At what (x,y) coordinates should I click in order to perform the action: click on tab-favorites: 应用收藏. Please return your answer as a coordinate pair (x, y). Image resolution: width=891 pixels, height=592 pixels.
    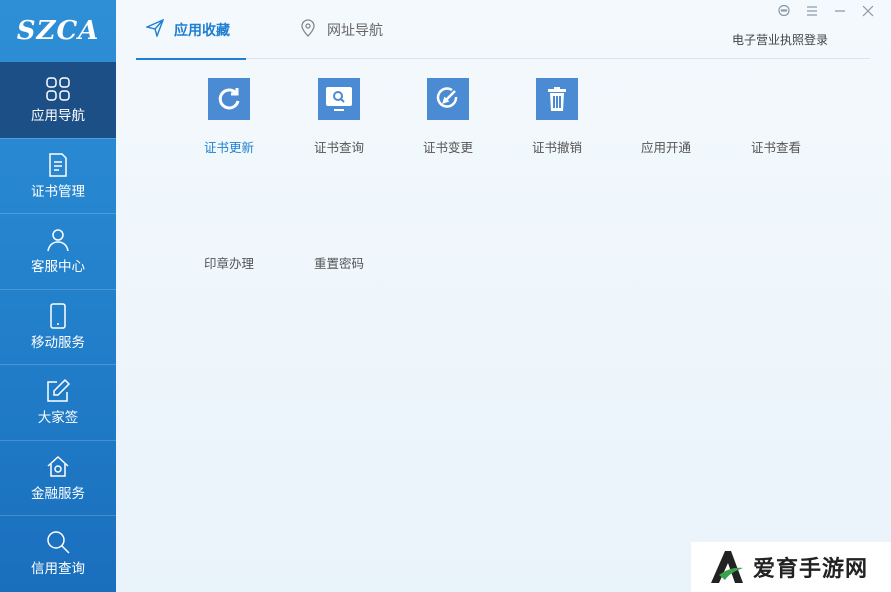
    Looking at the image, I should click on (191, 39).